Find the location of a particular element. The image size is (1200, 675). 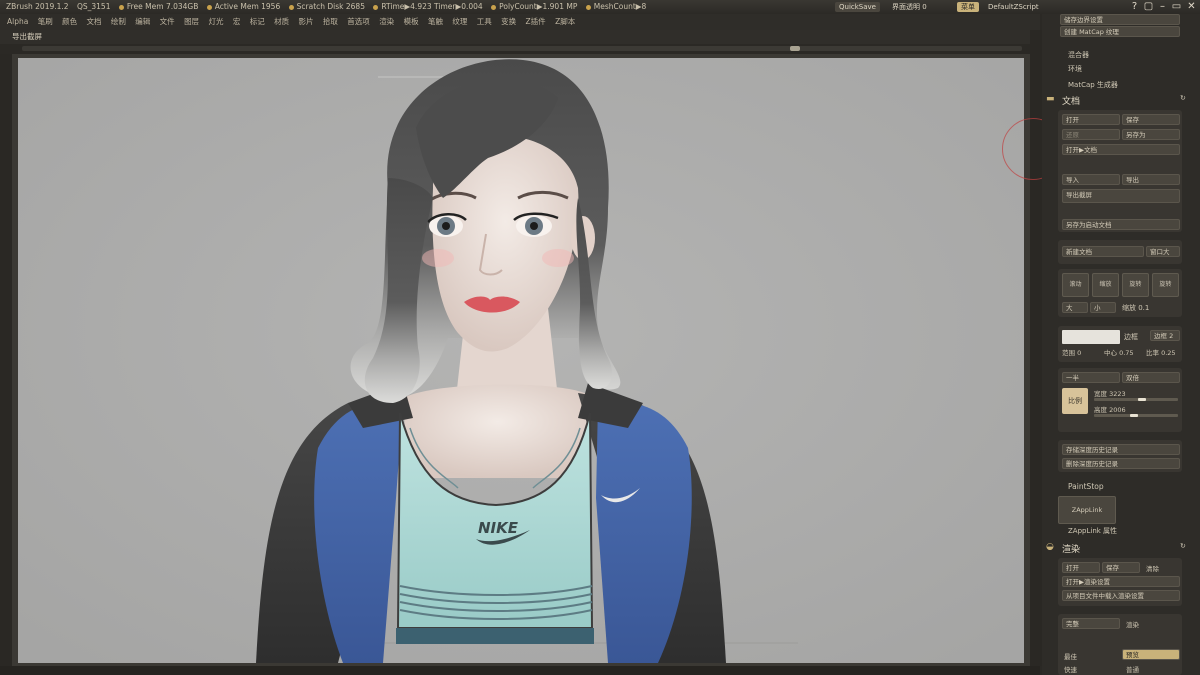

proportion-toggle: 比例 is located at coordinates (1075, 401).